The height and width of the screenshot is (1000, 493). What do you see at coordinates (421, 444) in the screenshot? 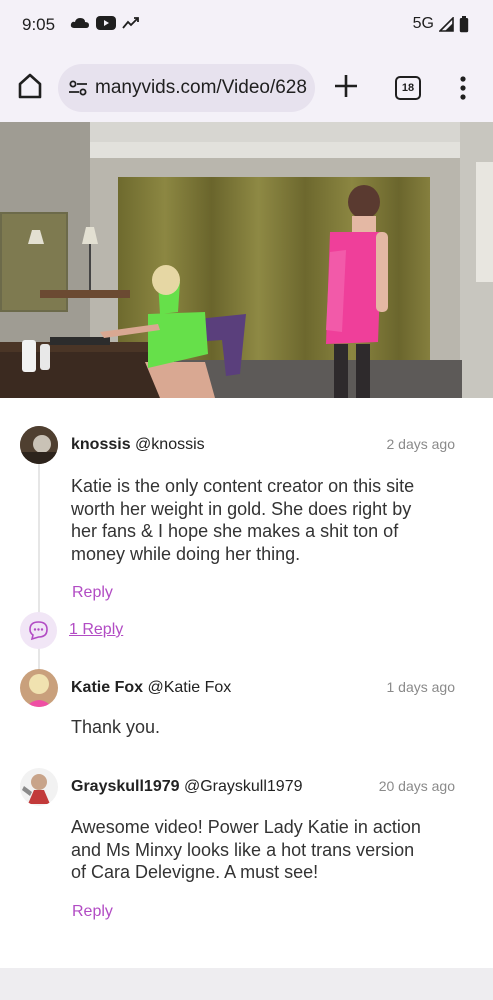
I see `comment-time: 2 days ago` at bounding box center [421, 444].